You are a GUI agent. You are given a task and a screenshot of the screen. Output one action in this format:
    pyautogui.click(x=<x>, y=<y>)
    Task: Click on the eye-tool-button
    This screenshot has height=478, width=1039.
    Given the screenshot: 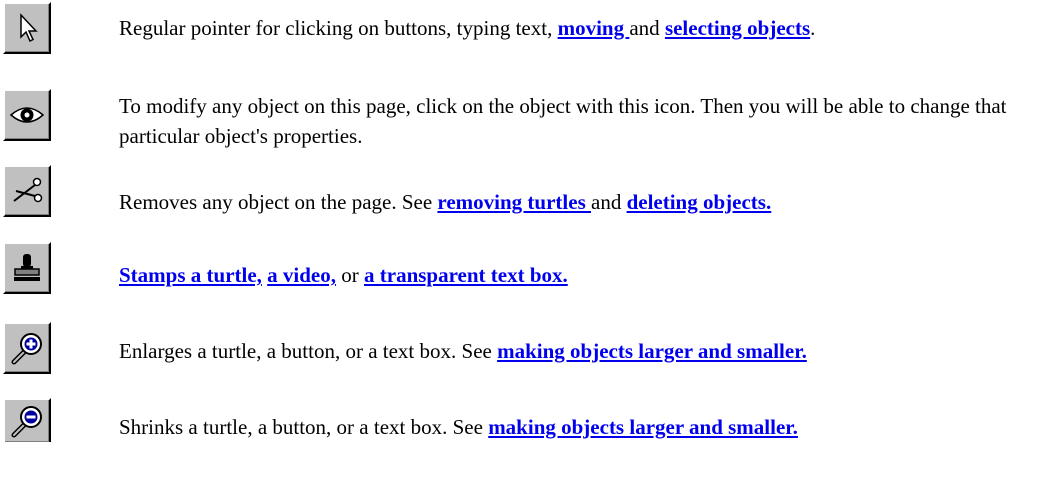 What is the action you would take?
    pyautogui.click(x=27, y=115)
    